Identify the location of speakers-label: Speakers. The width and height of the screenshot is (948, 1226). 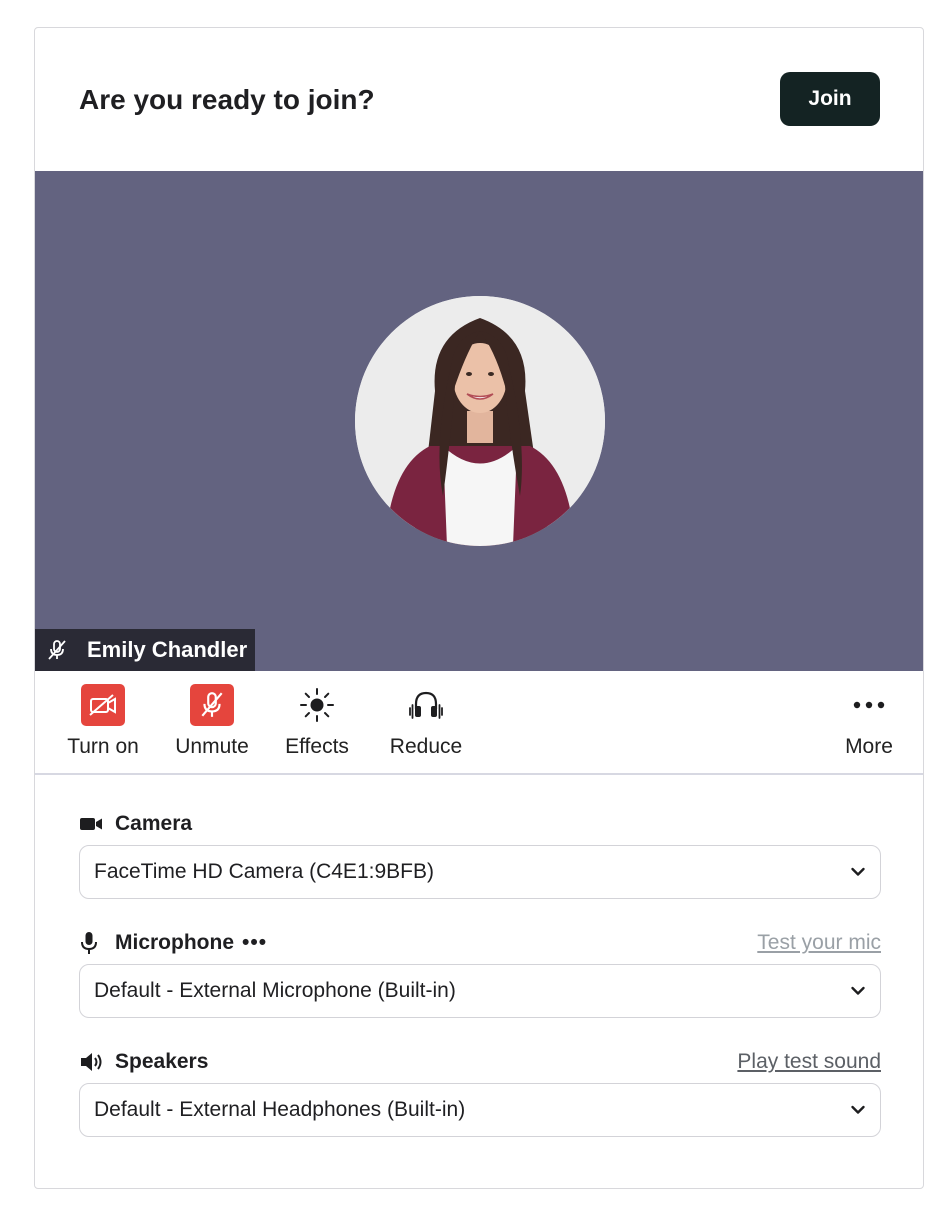
(143, 1062).